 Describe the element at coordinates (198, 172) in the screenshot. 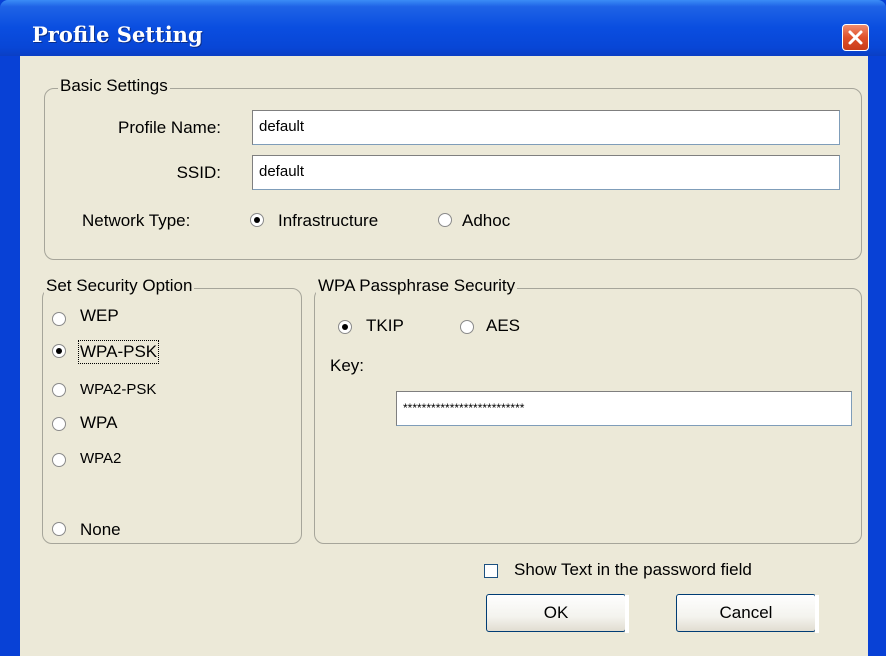

I see `ssid-label: SSID:` at that location.